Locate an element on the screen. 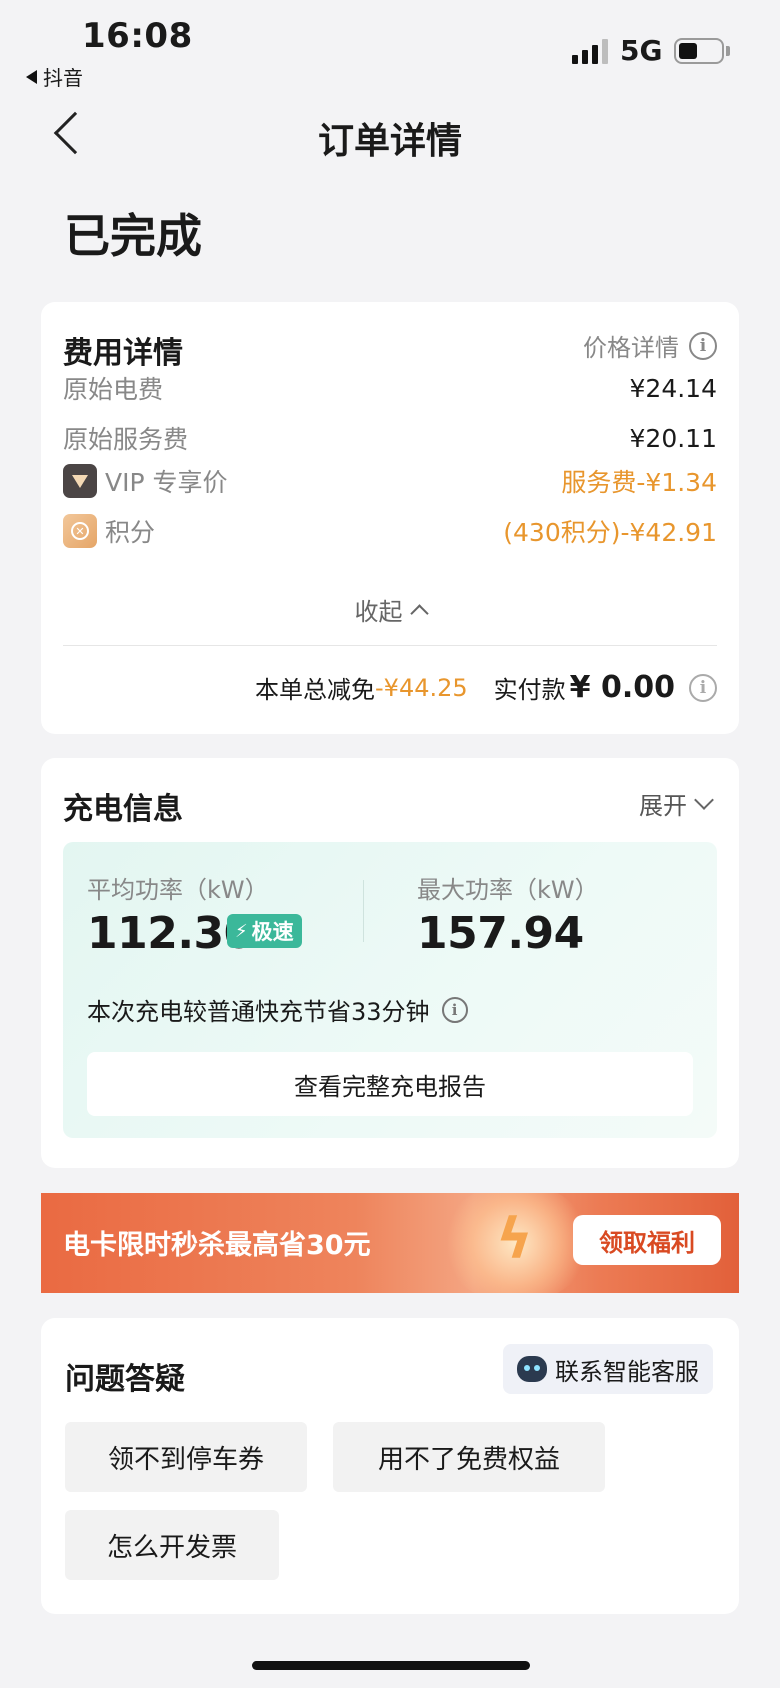 The image size is (780, 1688). fee-value: ¥24.14 is located at coordinates (673, 388).